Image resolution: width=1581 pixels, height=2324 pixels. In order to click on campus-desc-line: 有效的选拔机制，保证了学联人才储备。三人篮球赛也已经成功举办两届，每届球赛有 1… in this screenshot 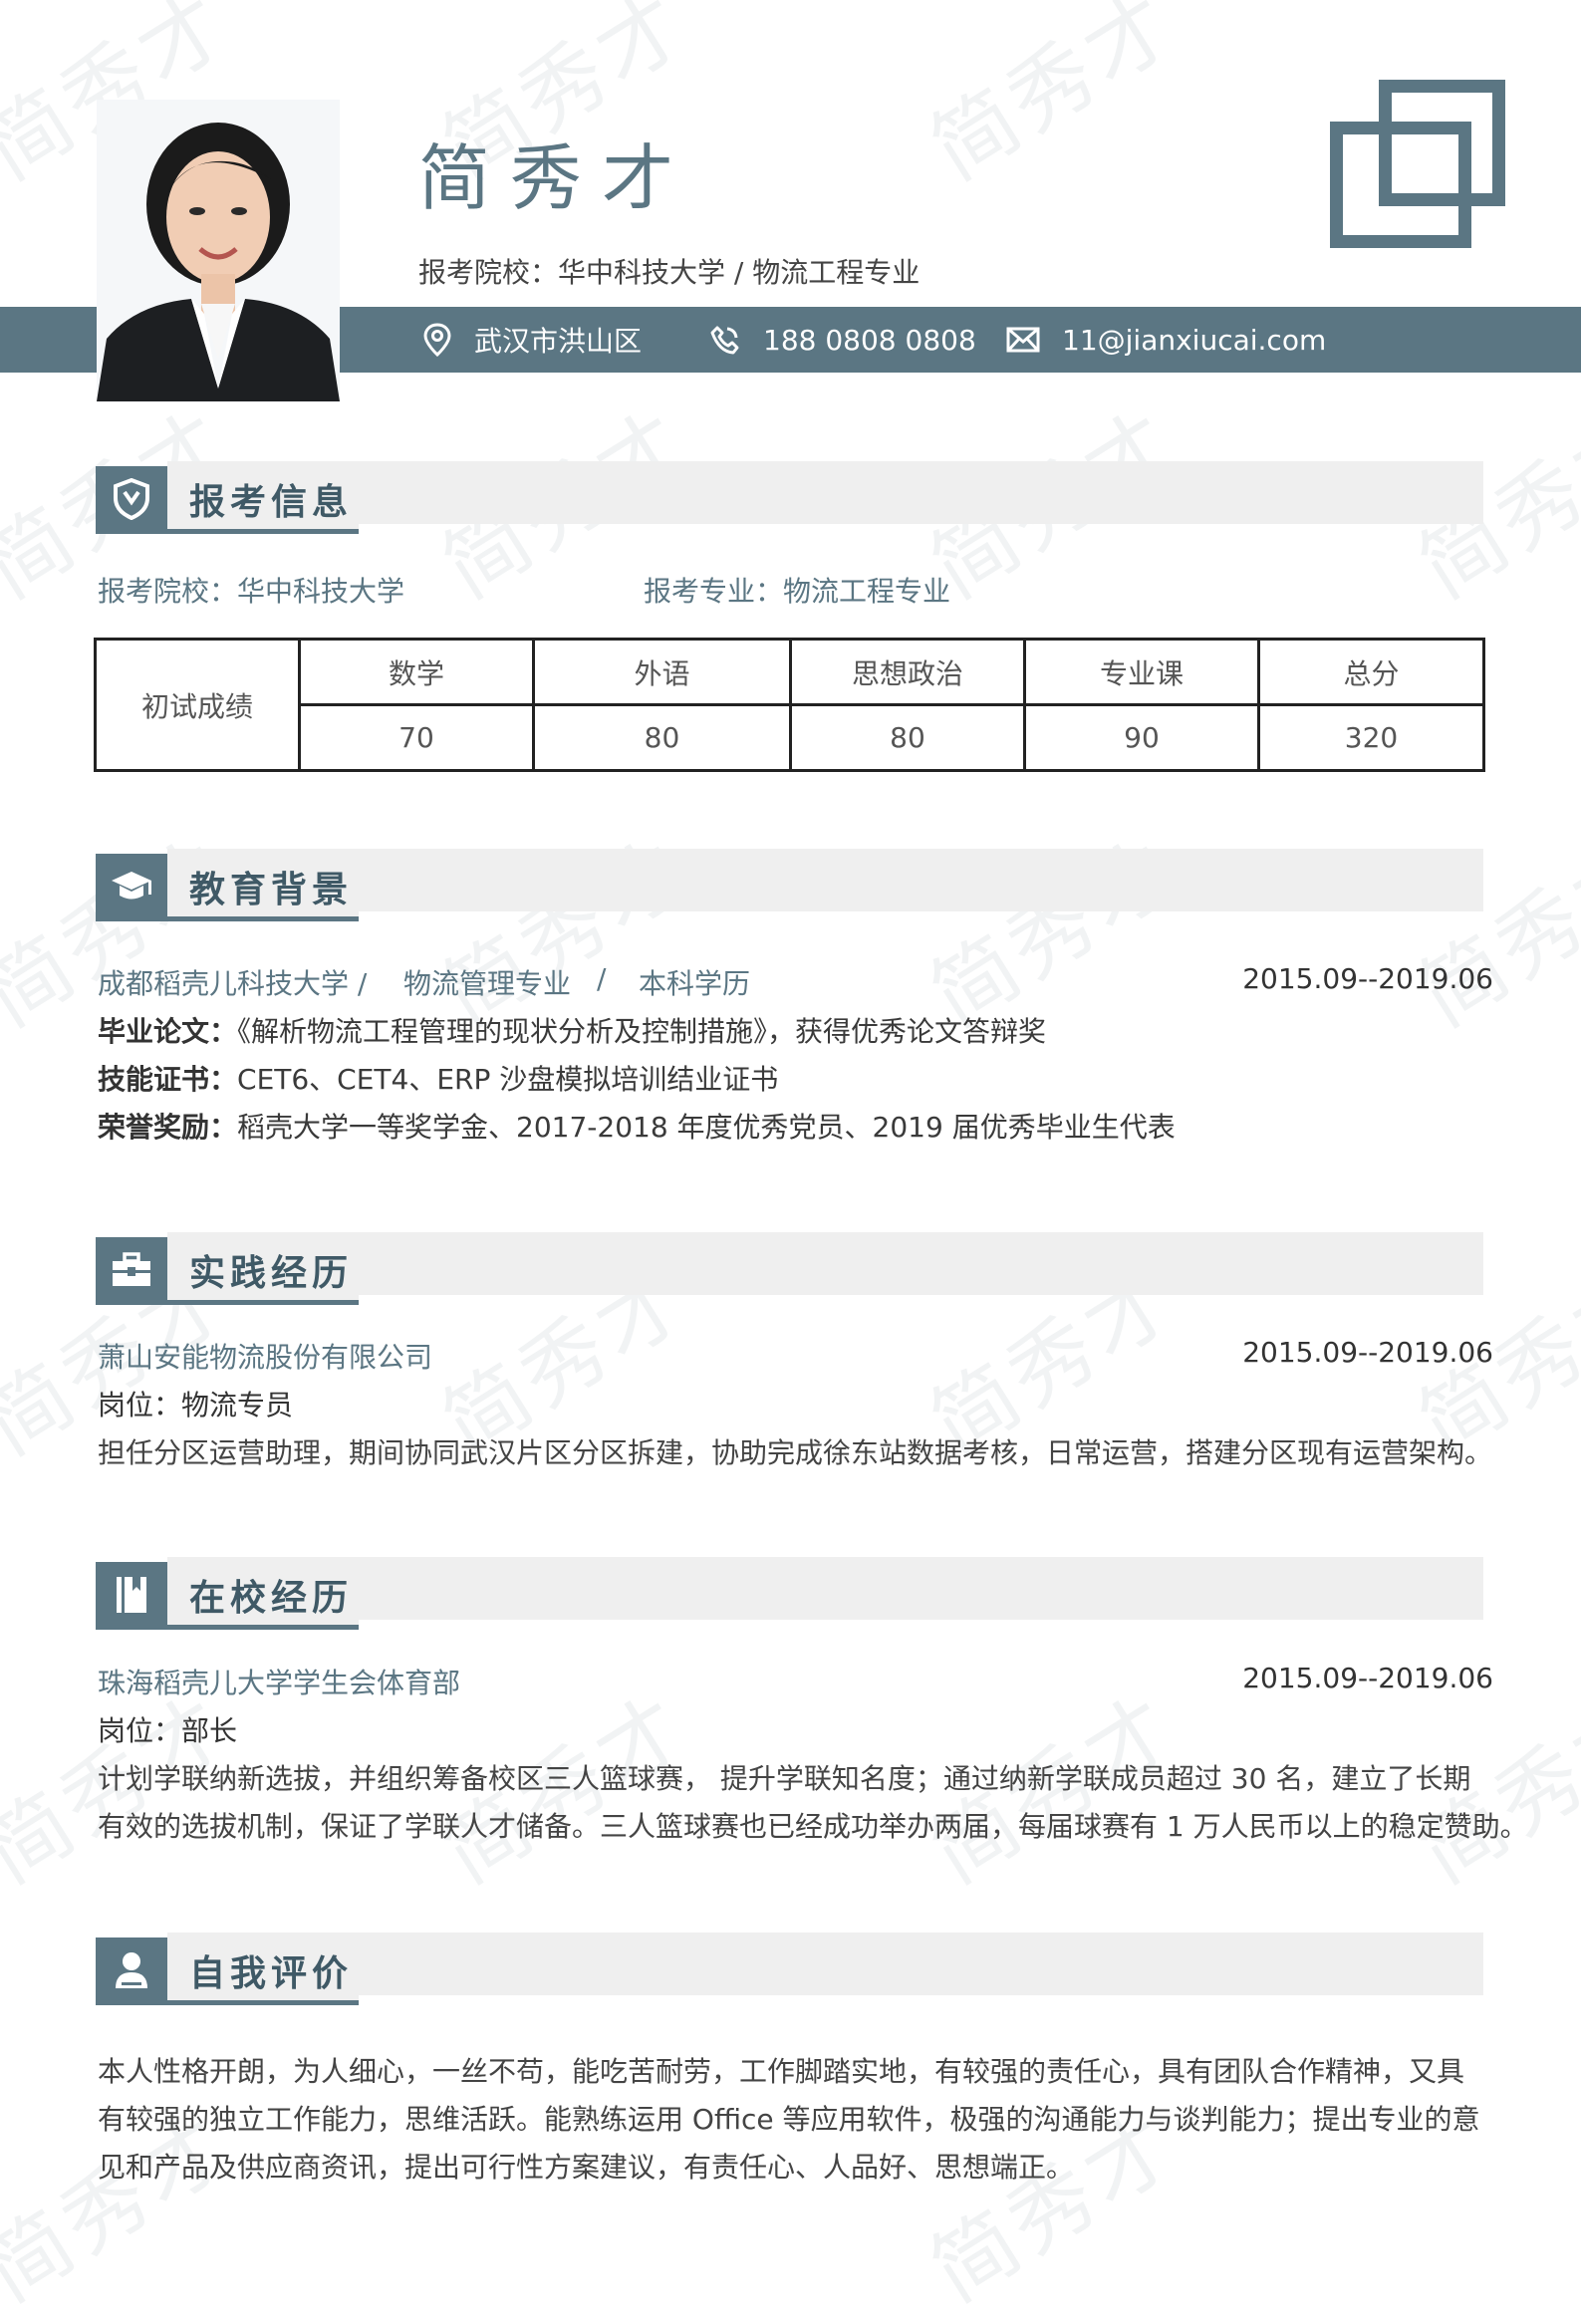, I will do `click(813, 1827)`.